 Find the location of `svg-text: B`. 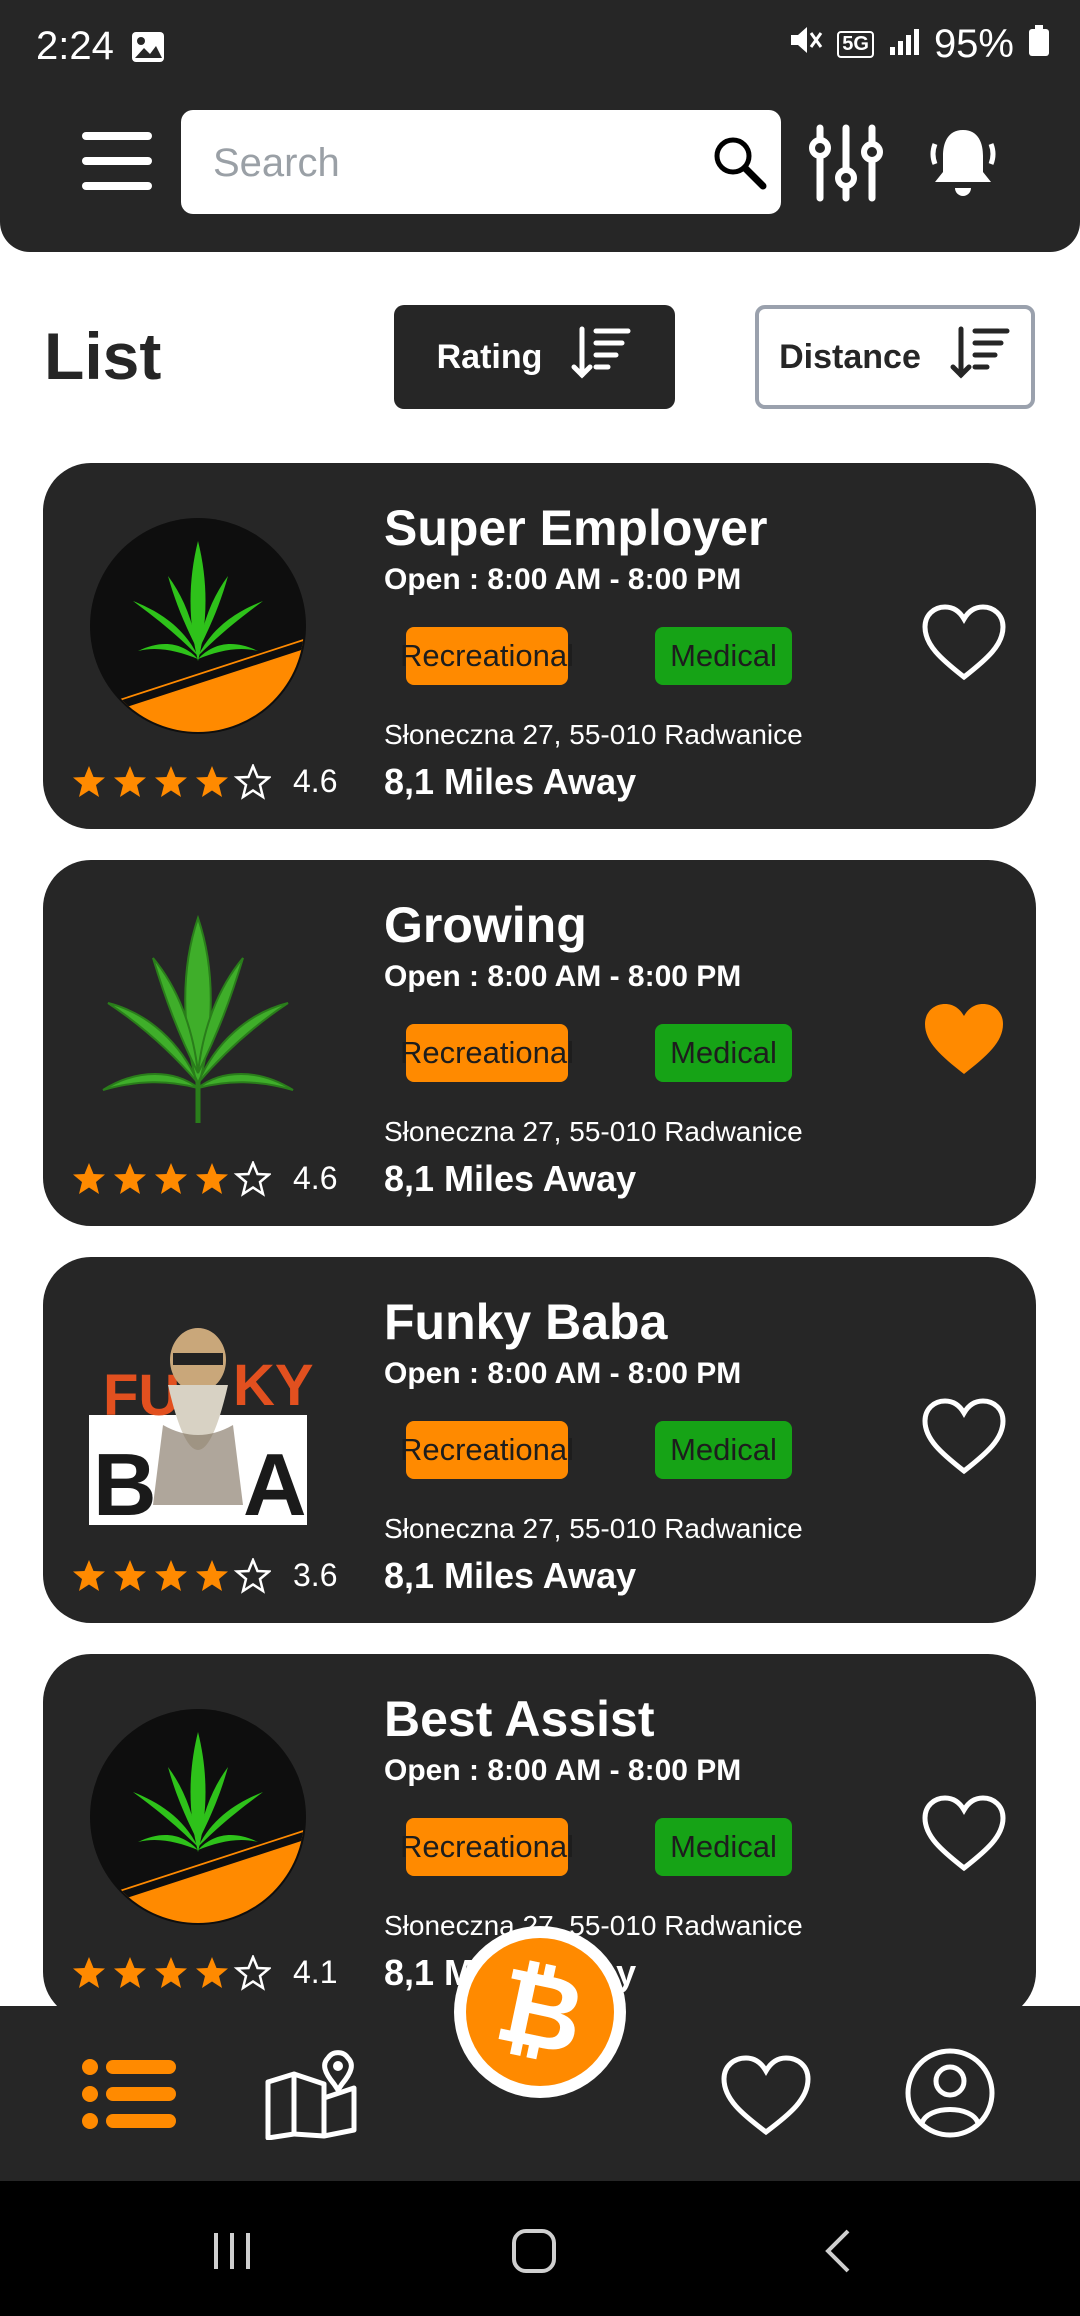

svg-text: B is located at coordinates (125, 1484).